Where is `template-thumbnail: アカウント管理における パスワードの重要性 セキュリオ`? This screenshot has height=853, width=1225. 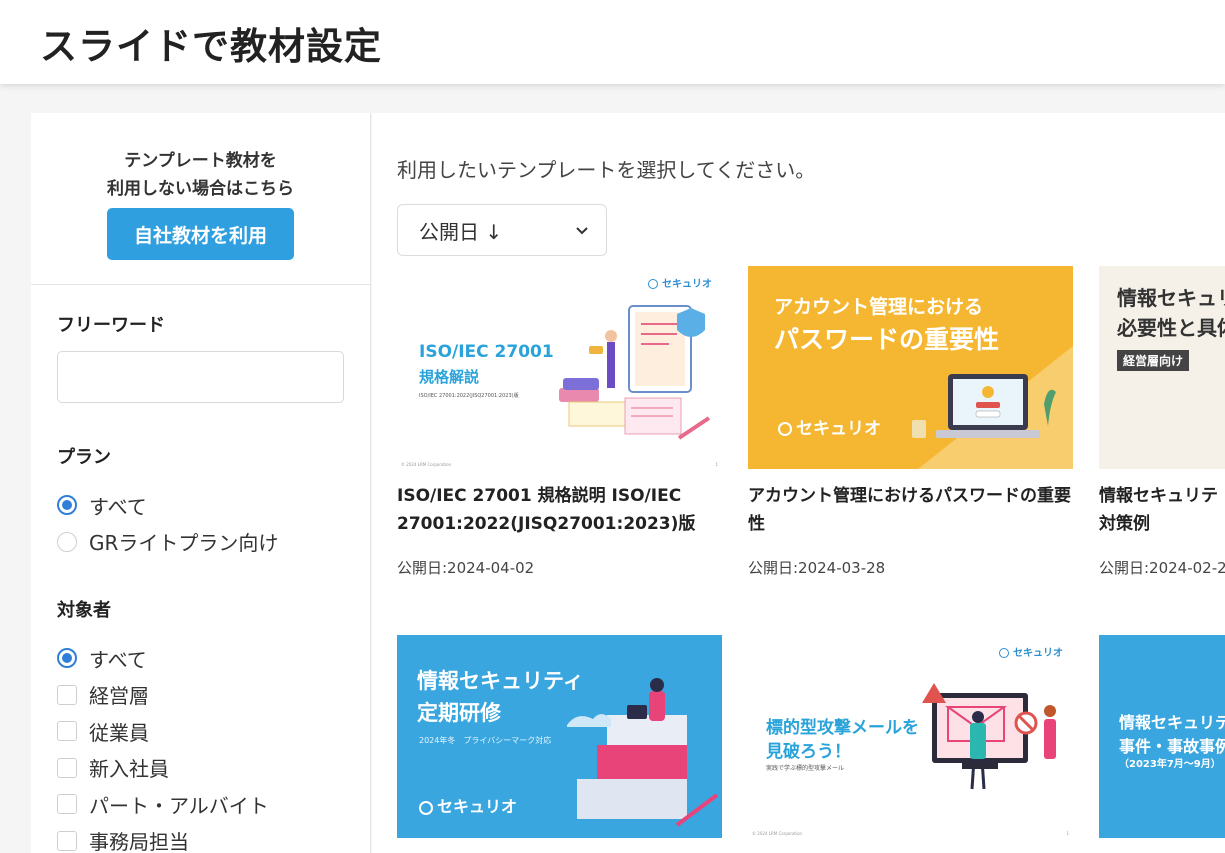
template-thumbnail: アカウント管理における パスワードの重要性 セキュリオ is located at coordinates (910, 367).